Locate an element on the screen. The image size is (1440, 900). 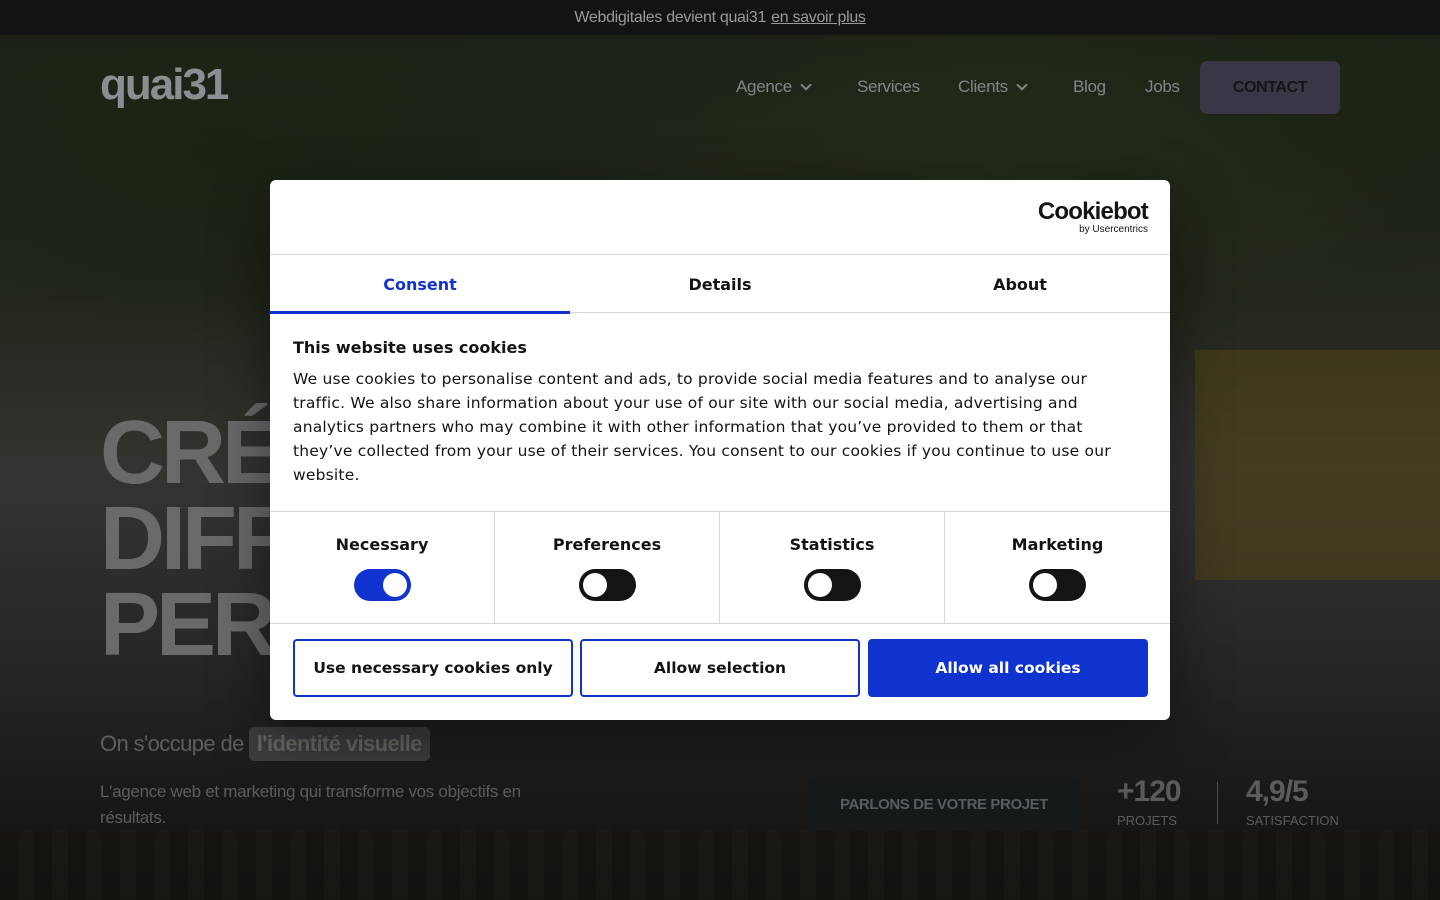
stat-value: 4,9/5 is located at coordinates (1277, 791).